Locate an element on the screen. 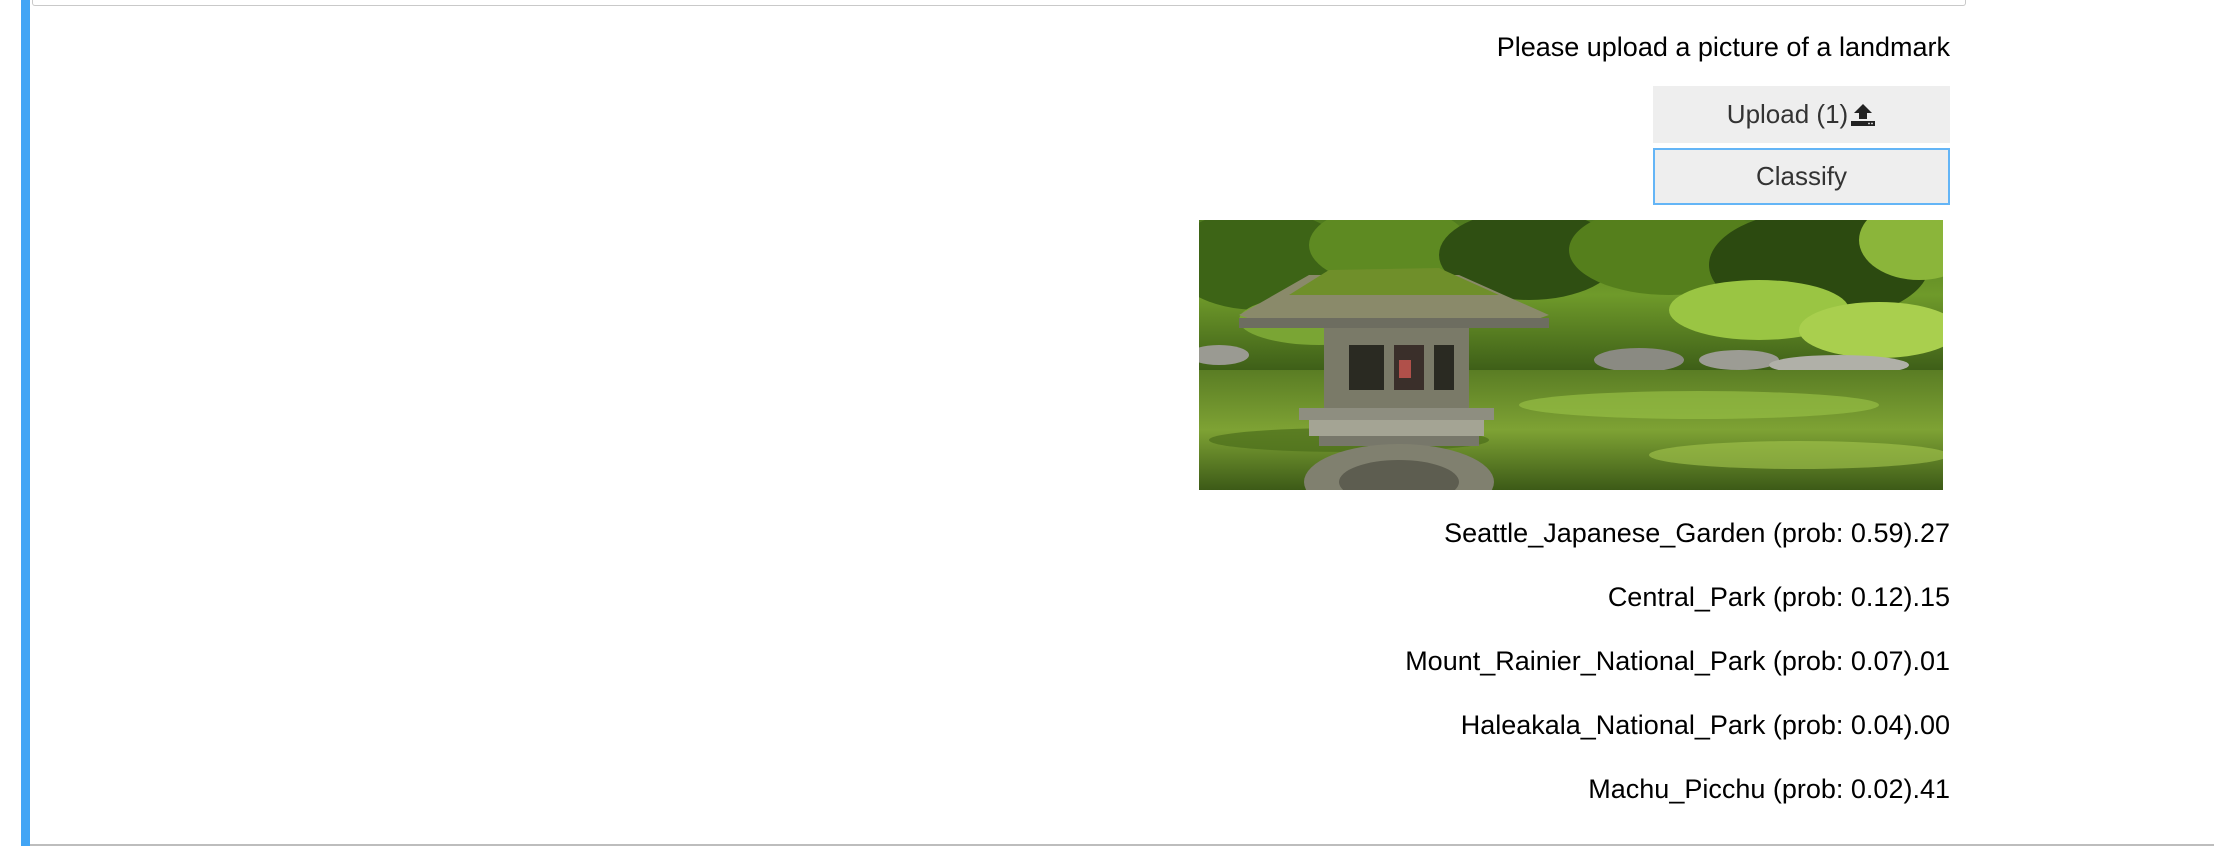 Image resolution: width=2214 pixels, height=866 pixels. upload-prompt-label: Please upload a picture of a landmark is located at coordinates (1723, 47).